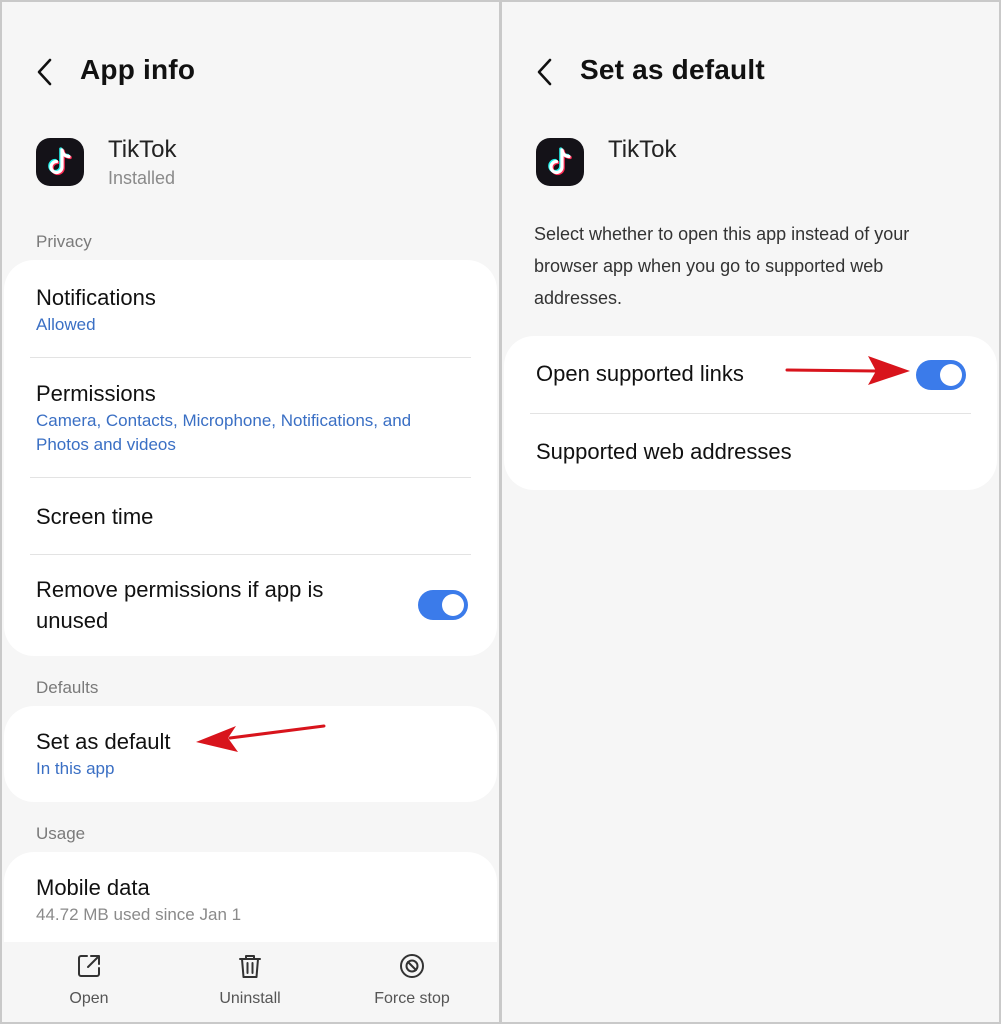 The height and width of the screenshot is (1024, 1001). What do you see at coordinates (251, 899) in the screenshot?
I see `mobile-data-item: Mobile data 44.72 MB used since Jan 1` at bounding box center [251, 899].